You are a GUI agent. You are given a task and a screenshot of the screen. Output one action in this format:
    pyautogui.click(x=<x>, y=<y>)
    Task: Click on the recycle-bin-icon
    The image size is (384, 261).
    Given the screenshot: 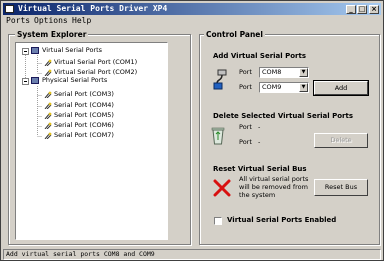 What is the action you would take?
    pyautogui.click(x=218, y=136)
    